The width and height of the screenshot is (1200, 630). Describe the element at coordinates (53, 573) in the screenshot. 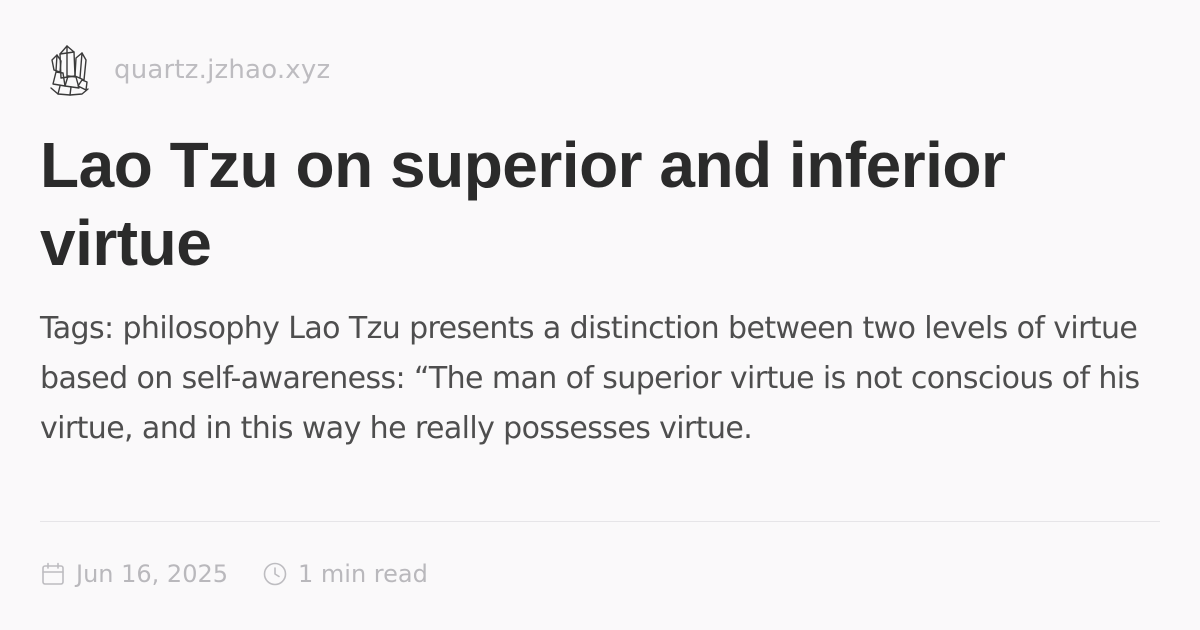

I see `calendar-icon` at that location.